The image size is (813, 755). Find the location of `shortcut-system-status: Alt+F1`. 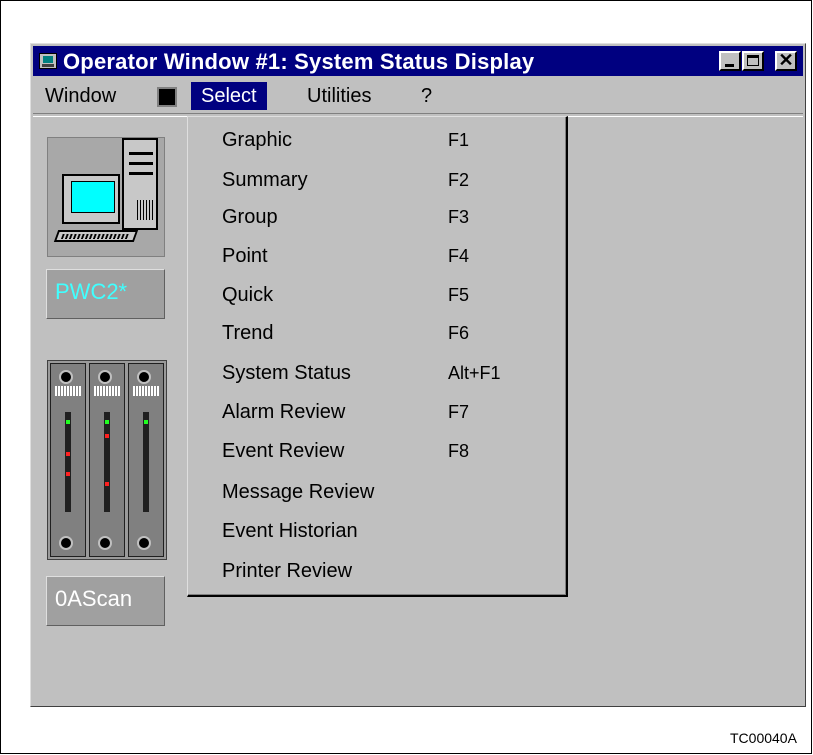

shortcut-system-status: Alt+F1 is located at coordinates (474, 373).